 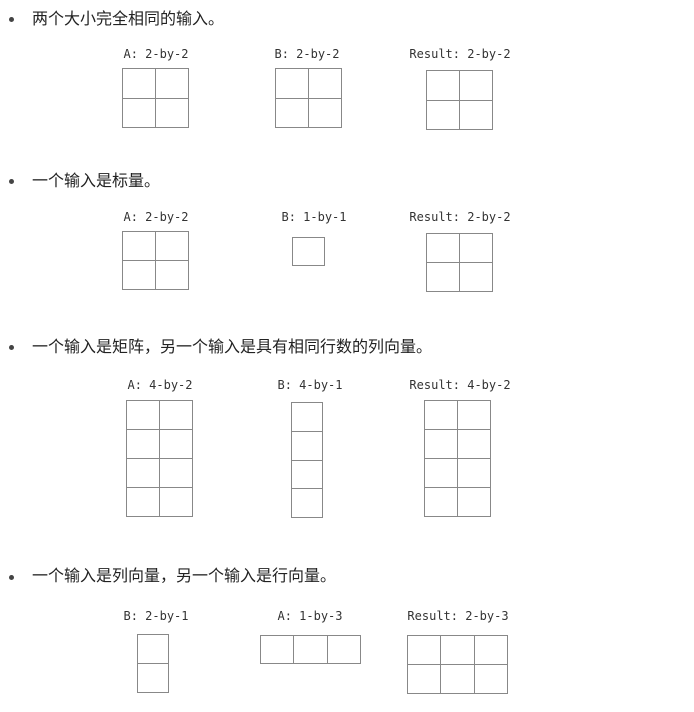 I want to click on bullet-text: 一个输入是列向量，另一个输入是行向量。, so click(x=184, y=575).